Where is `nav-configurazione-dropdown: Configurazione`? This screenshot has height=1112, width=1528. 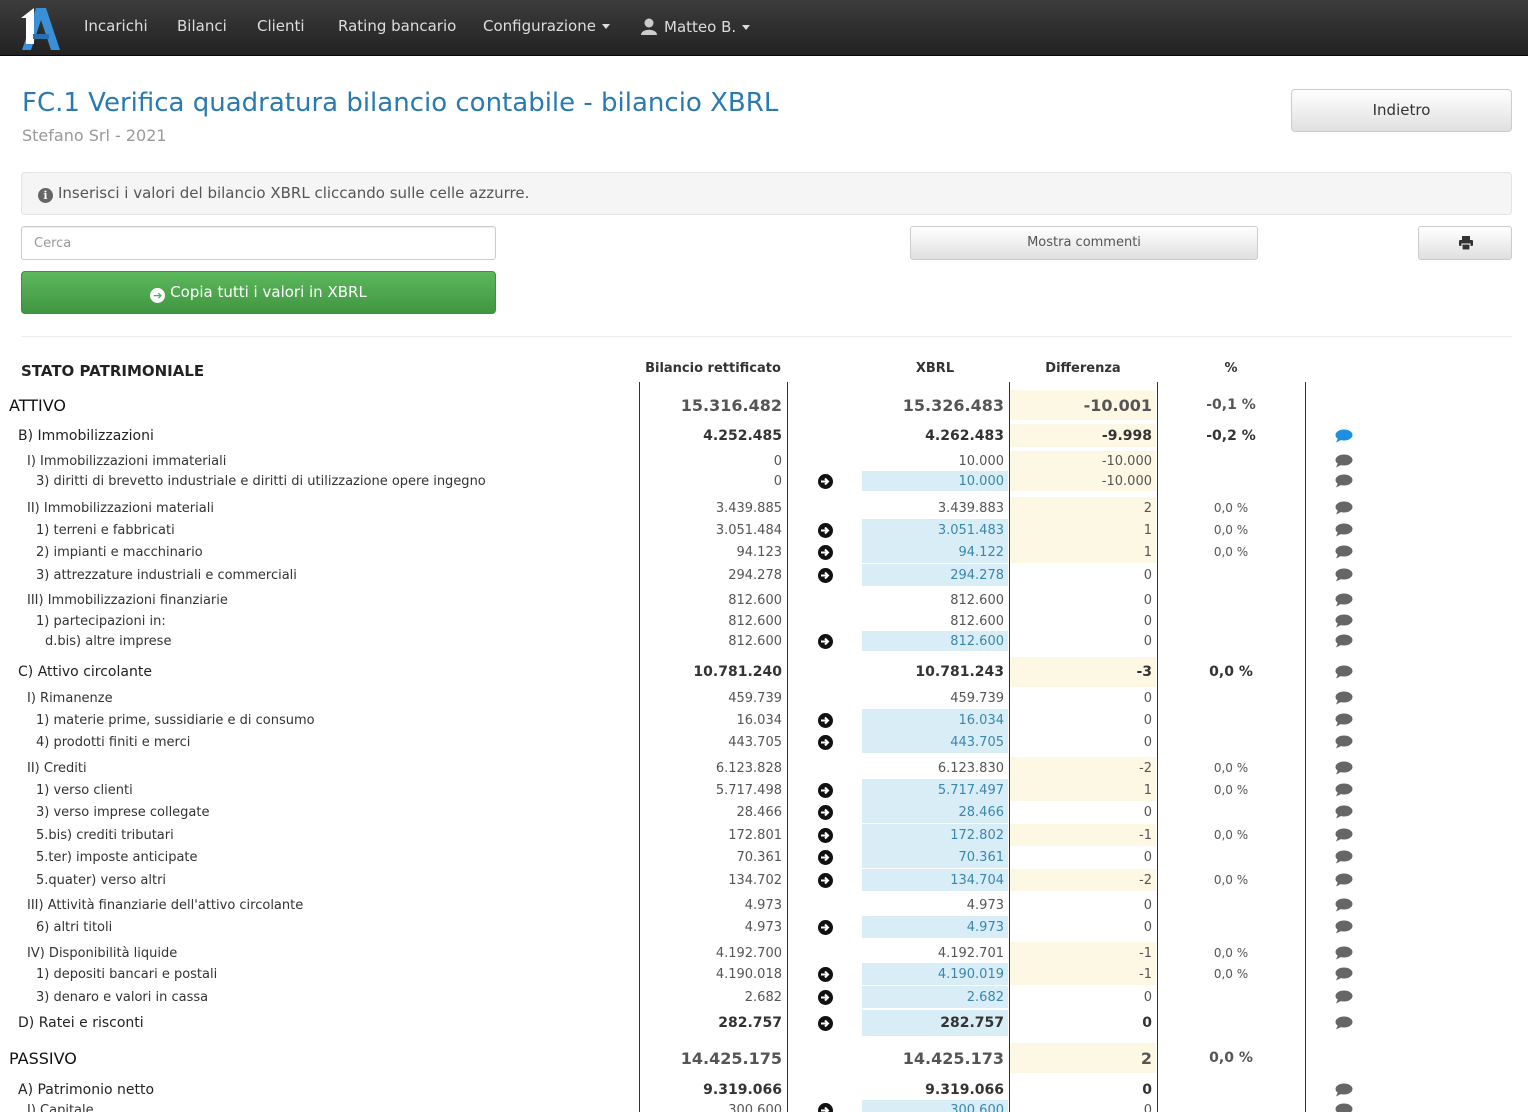
nav-configurazione-dropdown: Configurazione is located at coordinates (546, 26).